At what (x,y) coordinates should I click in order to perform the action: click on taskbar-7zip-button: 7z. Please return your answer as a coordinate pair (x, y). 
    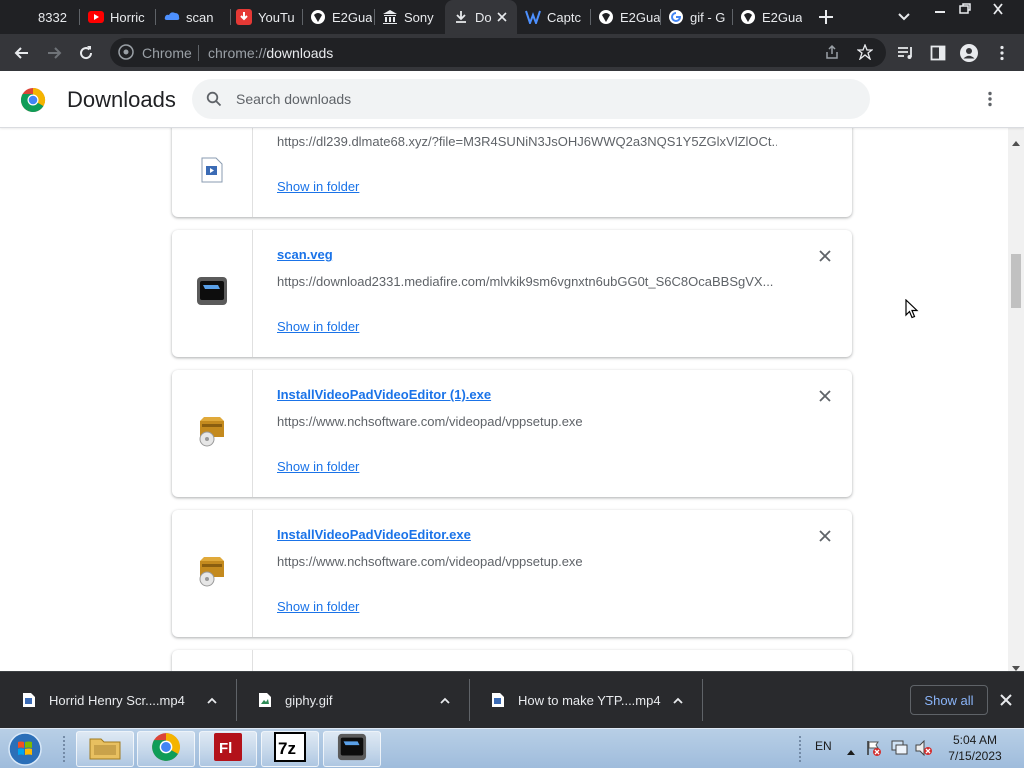
    Looking at the image, I should click on (290, 749).